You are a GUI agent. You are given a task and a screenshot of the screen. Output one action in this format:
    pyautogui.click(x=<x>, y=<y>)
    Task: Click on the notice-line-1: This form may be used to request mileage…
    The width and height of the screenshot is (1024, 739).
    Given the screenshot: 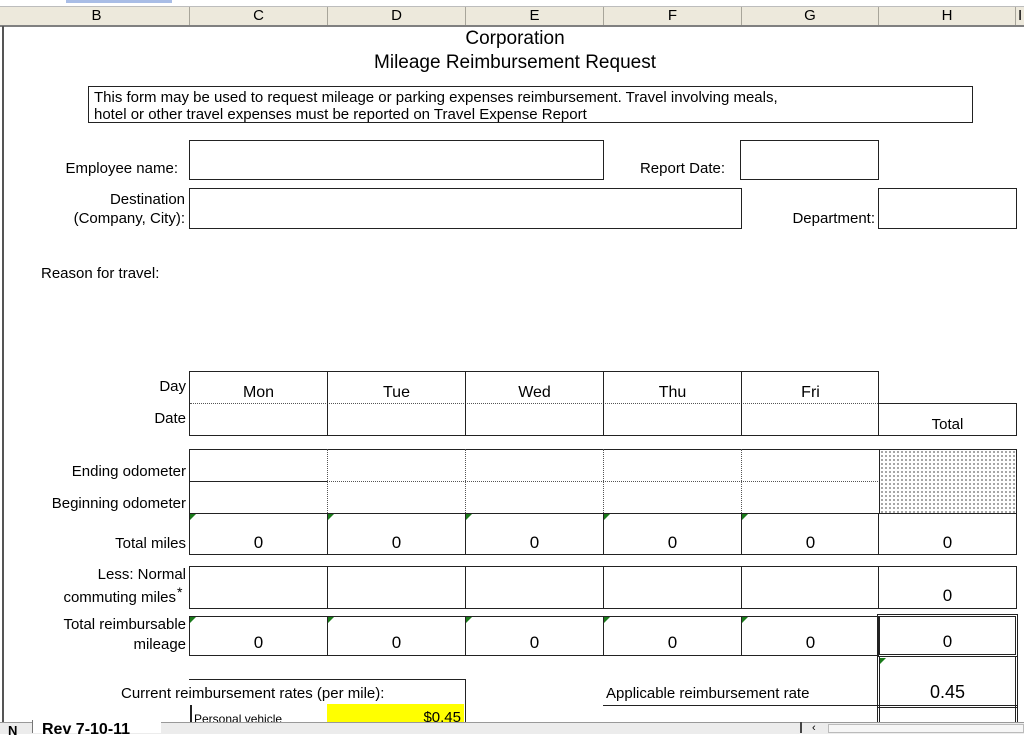 What is the action you would take?
    pyautogui.click(x=436, y=97)
    